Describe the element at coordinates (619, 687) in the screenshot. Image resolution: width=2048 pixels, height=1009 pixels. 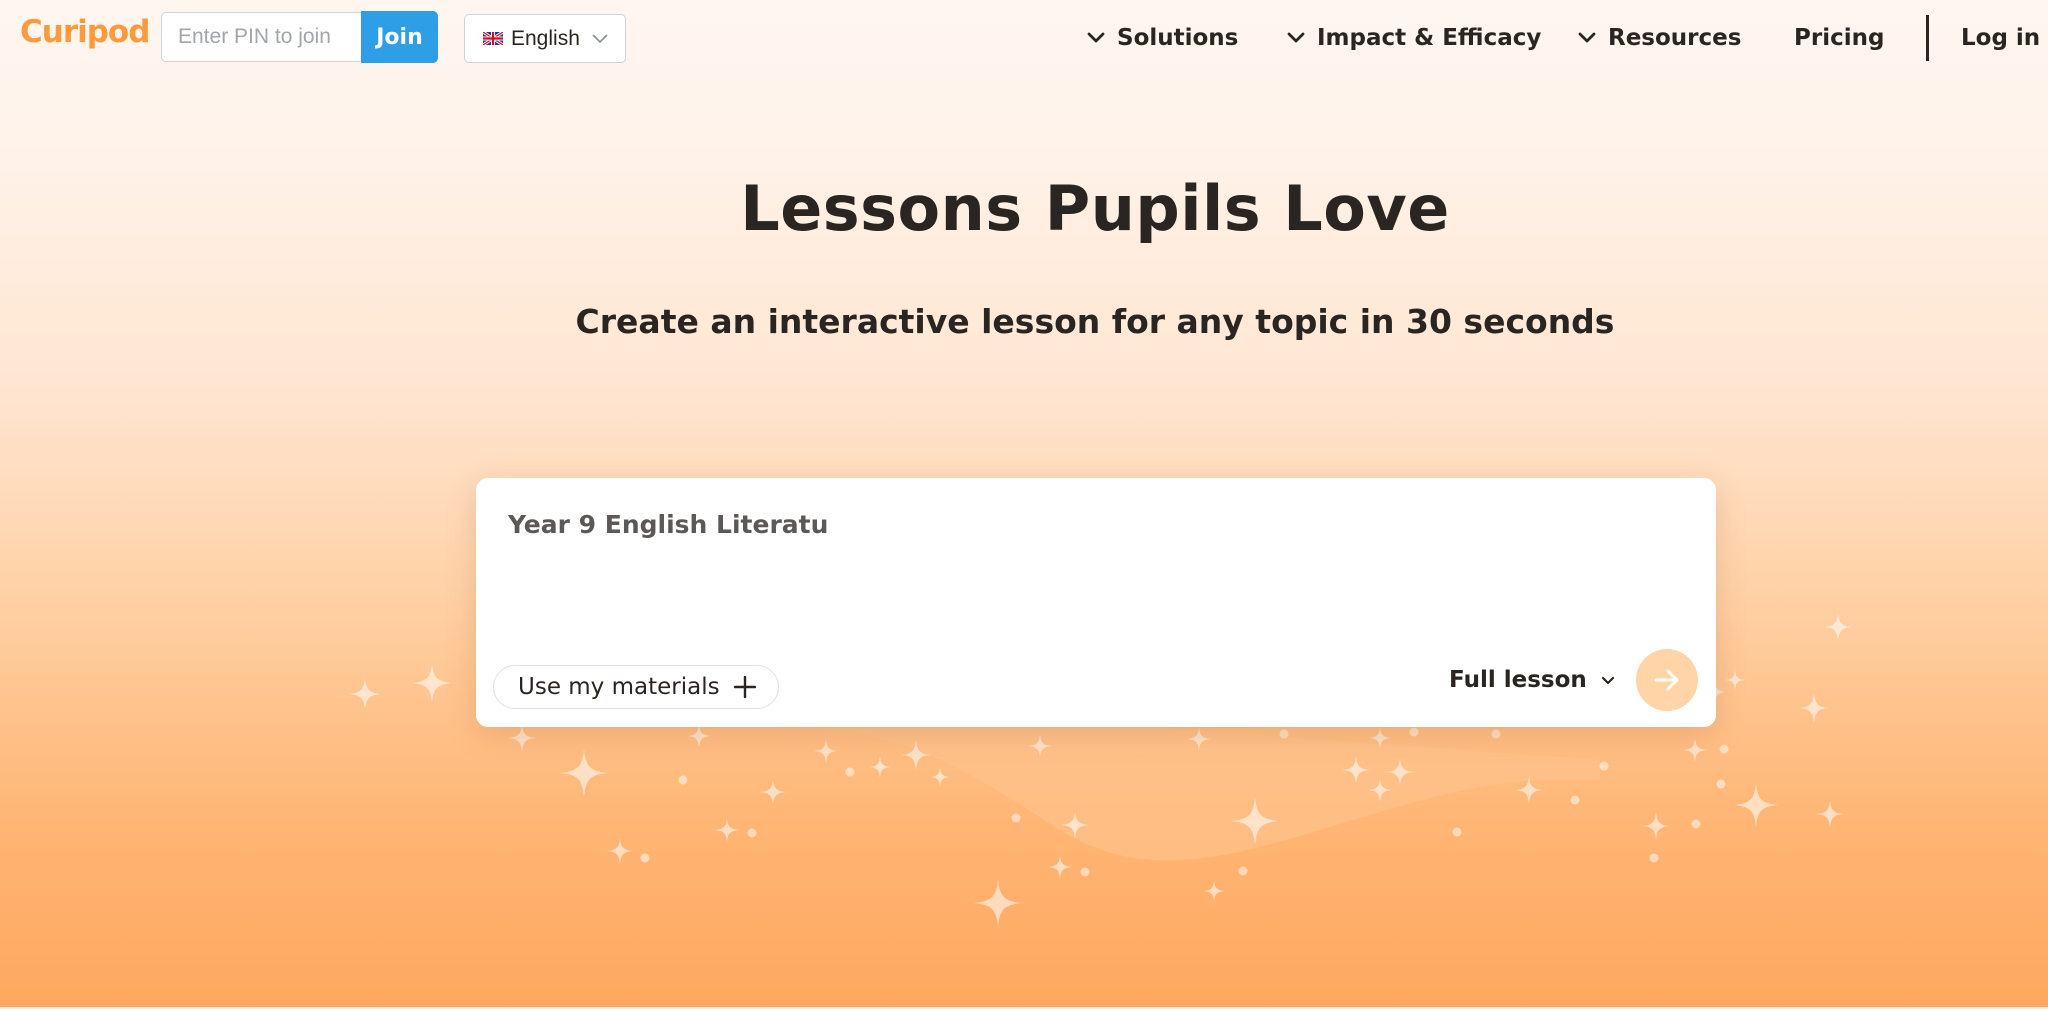
I see `use-materials-label: Use my materials` at that location.